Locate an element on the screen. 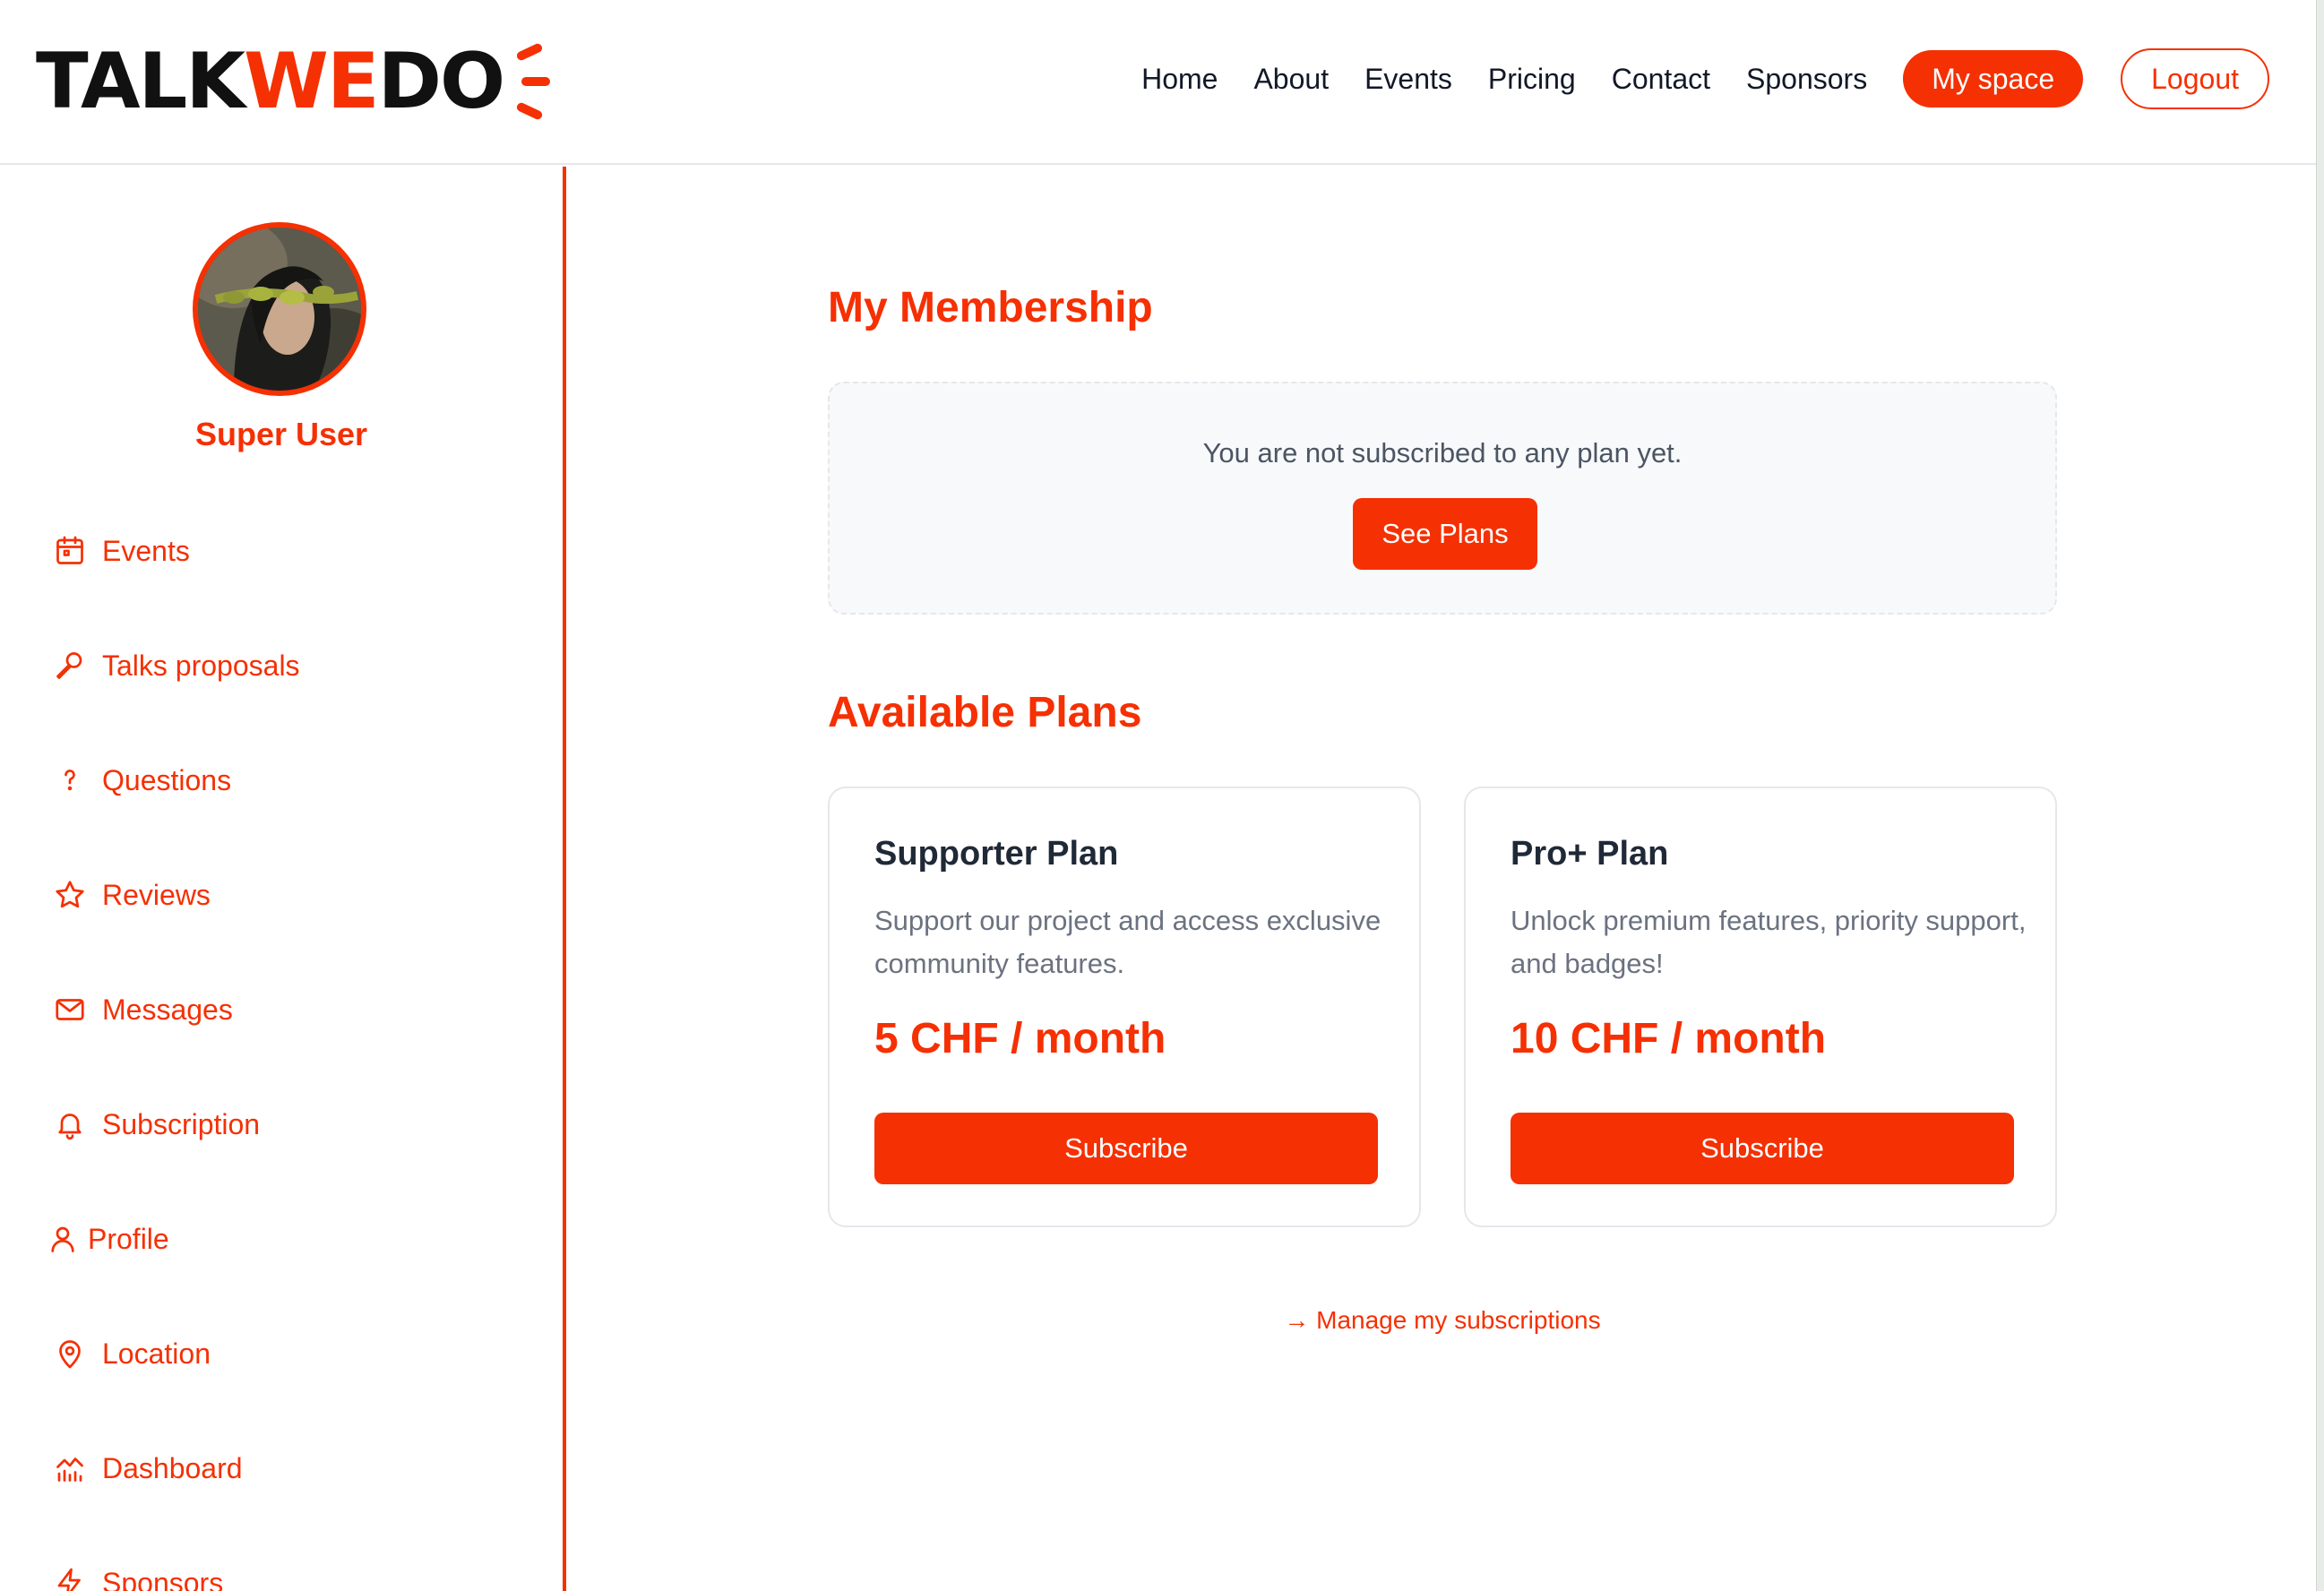  sidebar-item-profile: Profile is located at coordinates (172, 1239).